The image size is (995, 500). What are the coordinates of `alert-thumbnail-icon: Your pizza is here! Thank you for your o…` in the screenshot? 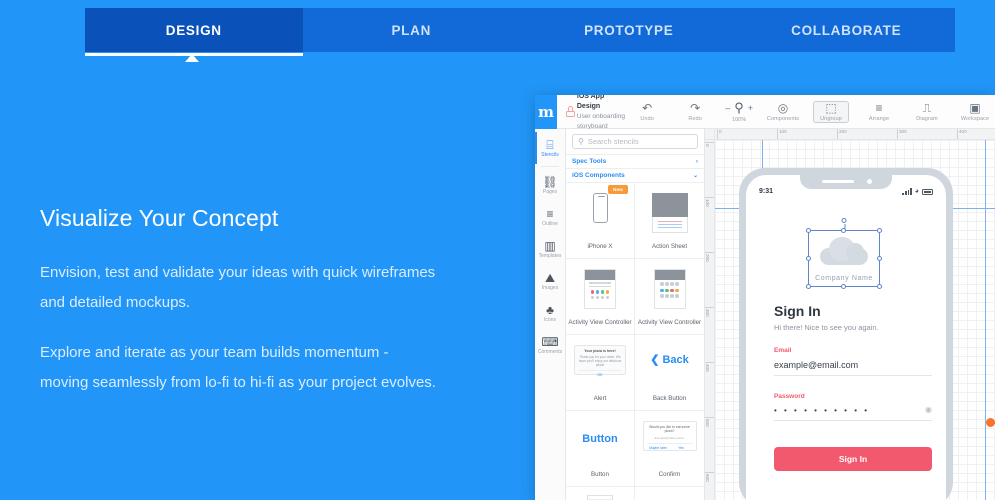 It's located at (600, 361).